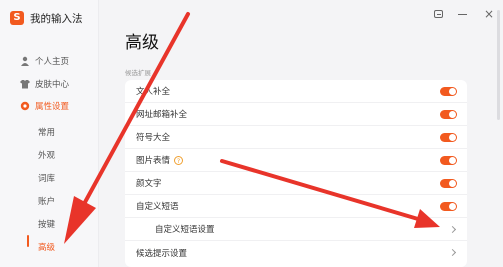 The image size is (503, 267). What do you see at coordinates (296, 206) in the screenshot?
I see `setting-row: 自定义短语` at bounding box center [296, 206].